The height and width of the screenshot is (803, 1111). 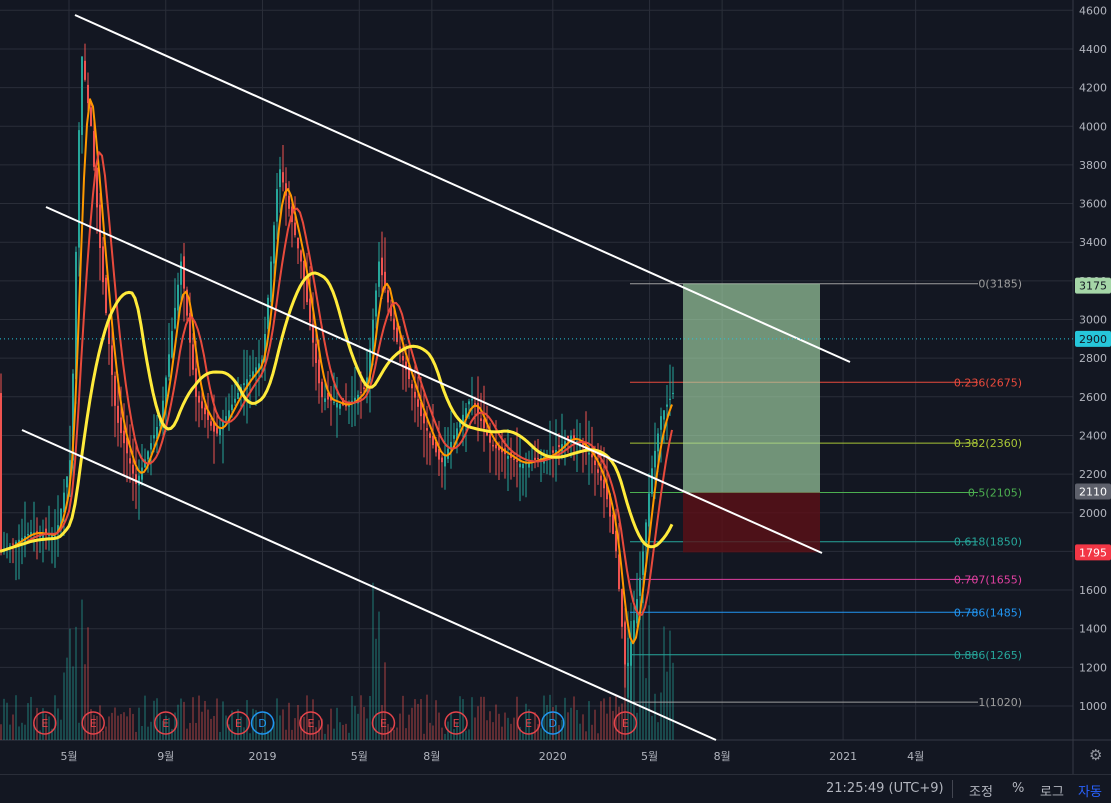 I want to click on adjust-toggle: 조정, so click(x=981, y=790).